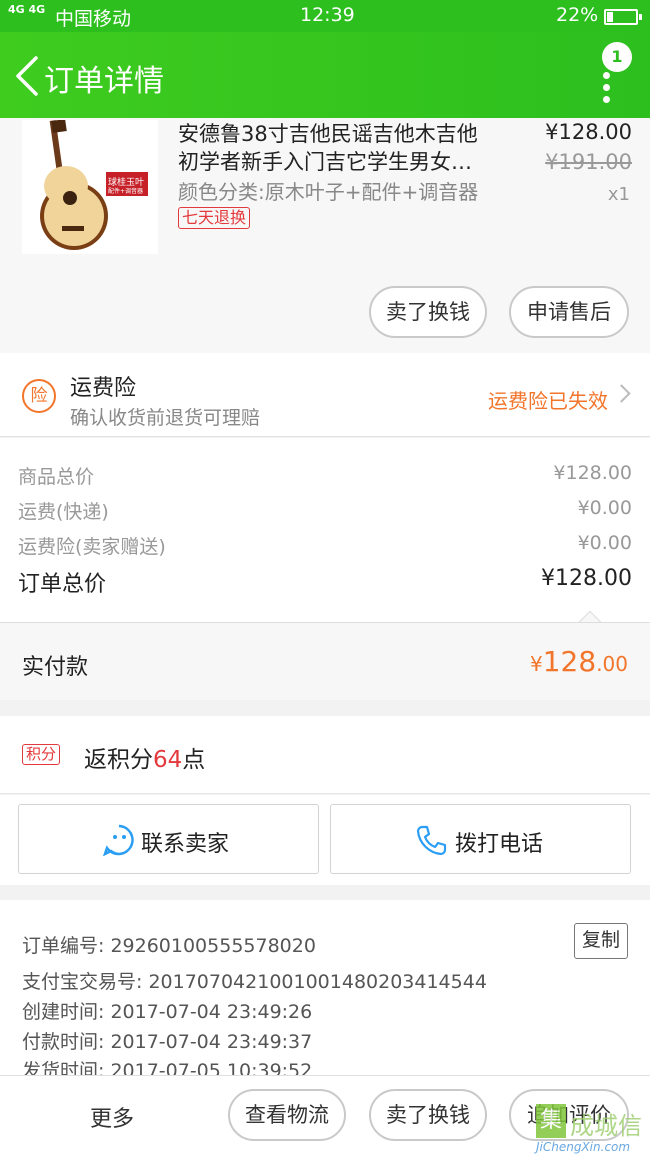 This screenshot has height=1155, width=650. What do you see at coordinates (586, 578) in the screenshot?
I see `order-total-value: ¥128.00` at bounding box center [586, 578].